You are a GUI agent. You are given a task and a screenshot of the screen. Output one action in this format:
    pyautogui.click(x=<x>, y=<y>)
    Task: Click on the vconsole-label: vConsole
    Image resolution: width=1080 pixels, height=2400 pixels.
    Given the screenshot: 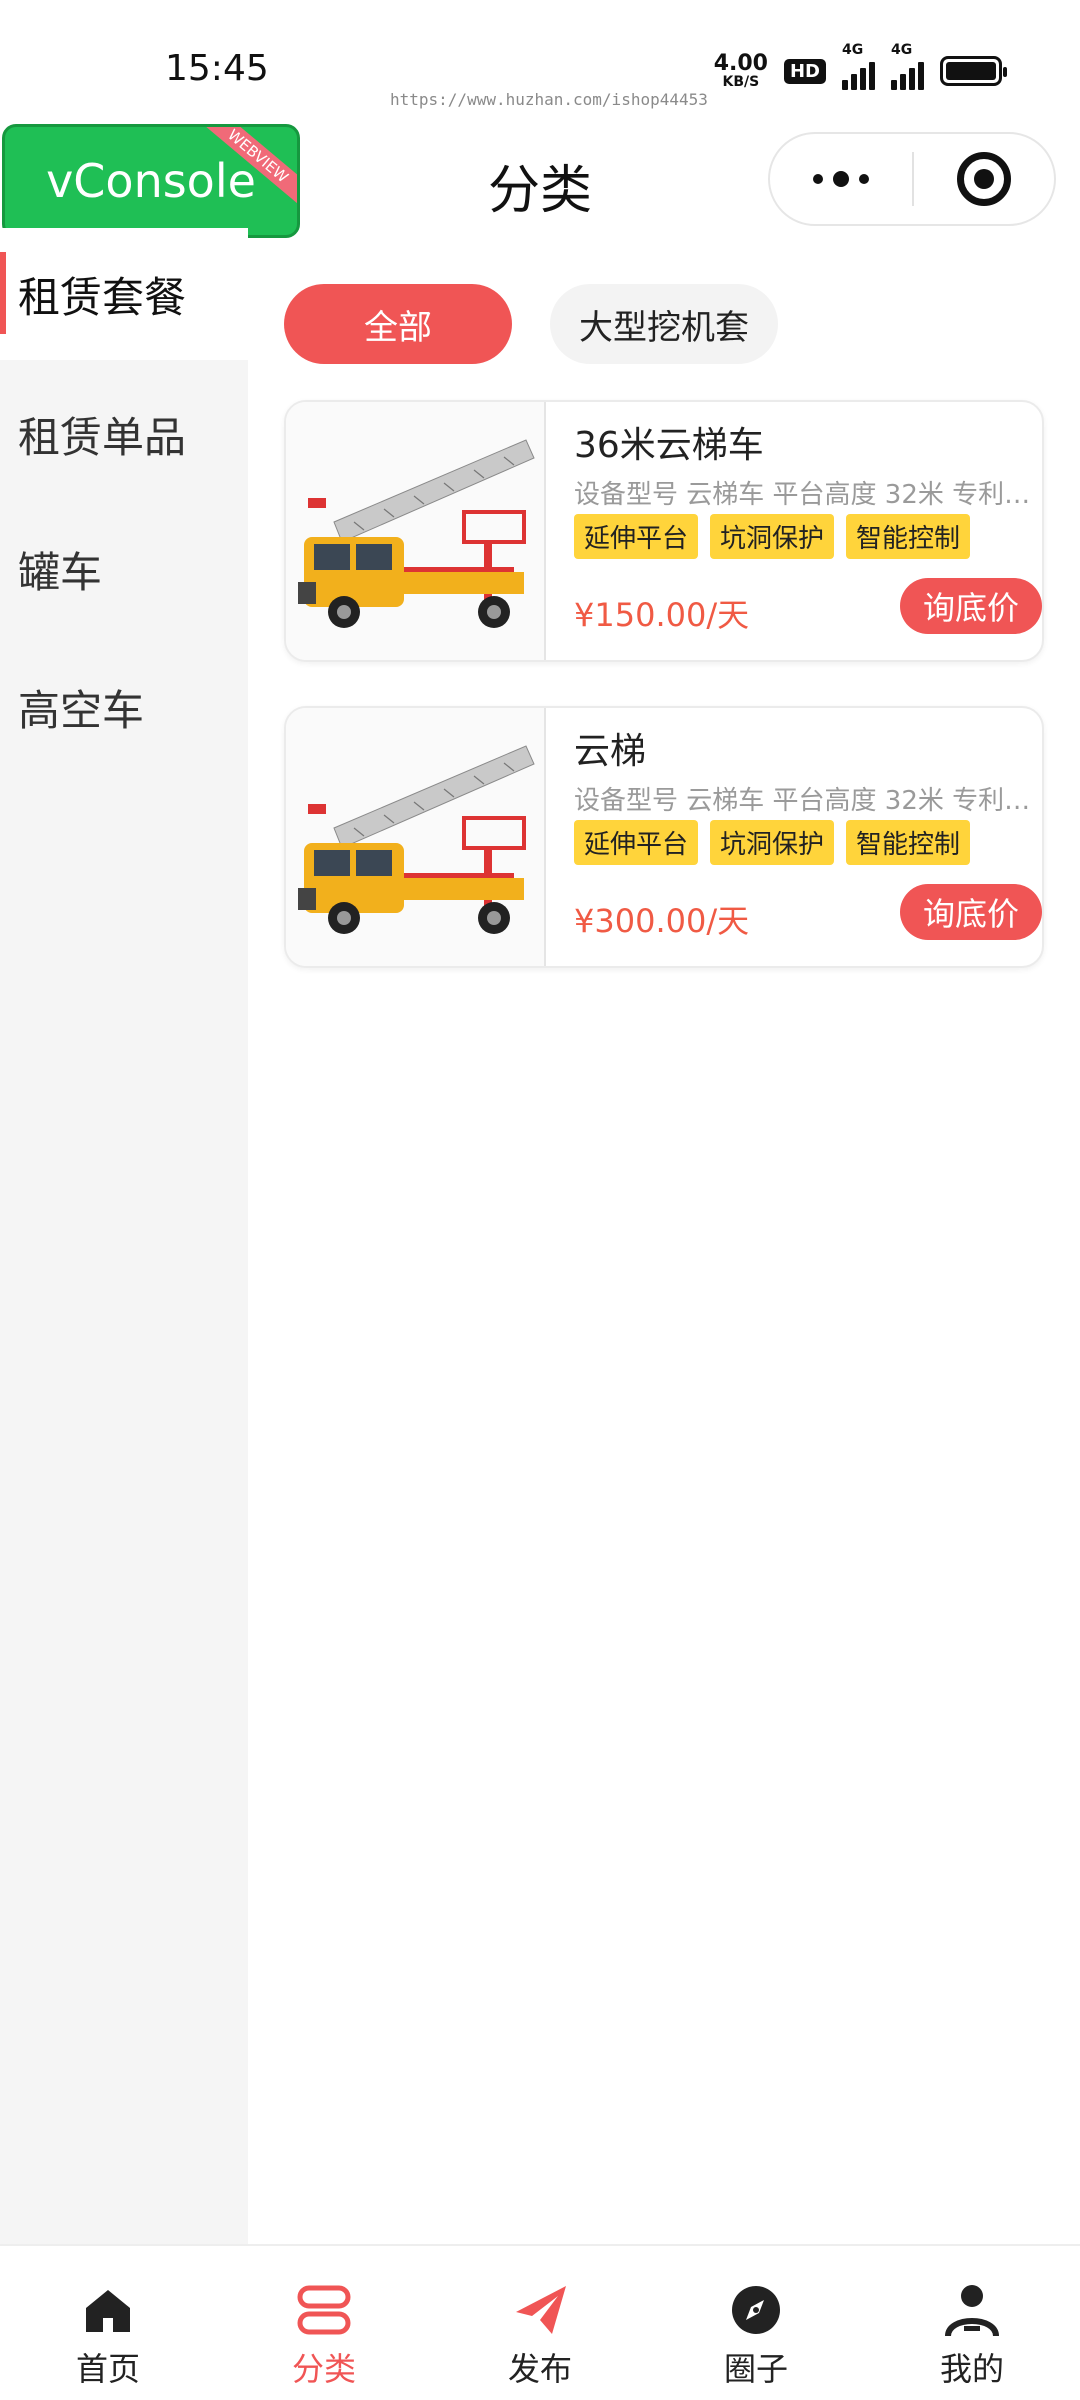 What is the action you would take?
    pyautogui.click(x=151, y=181)
    